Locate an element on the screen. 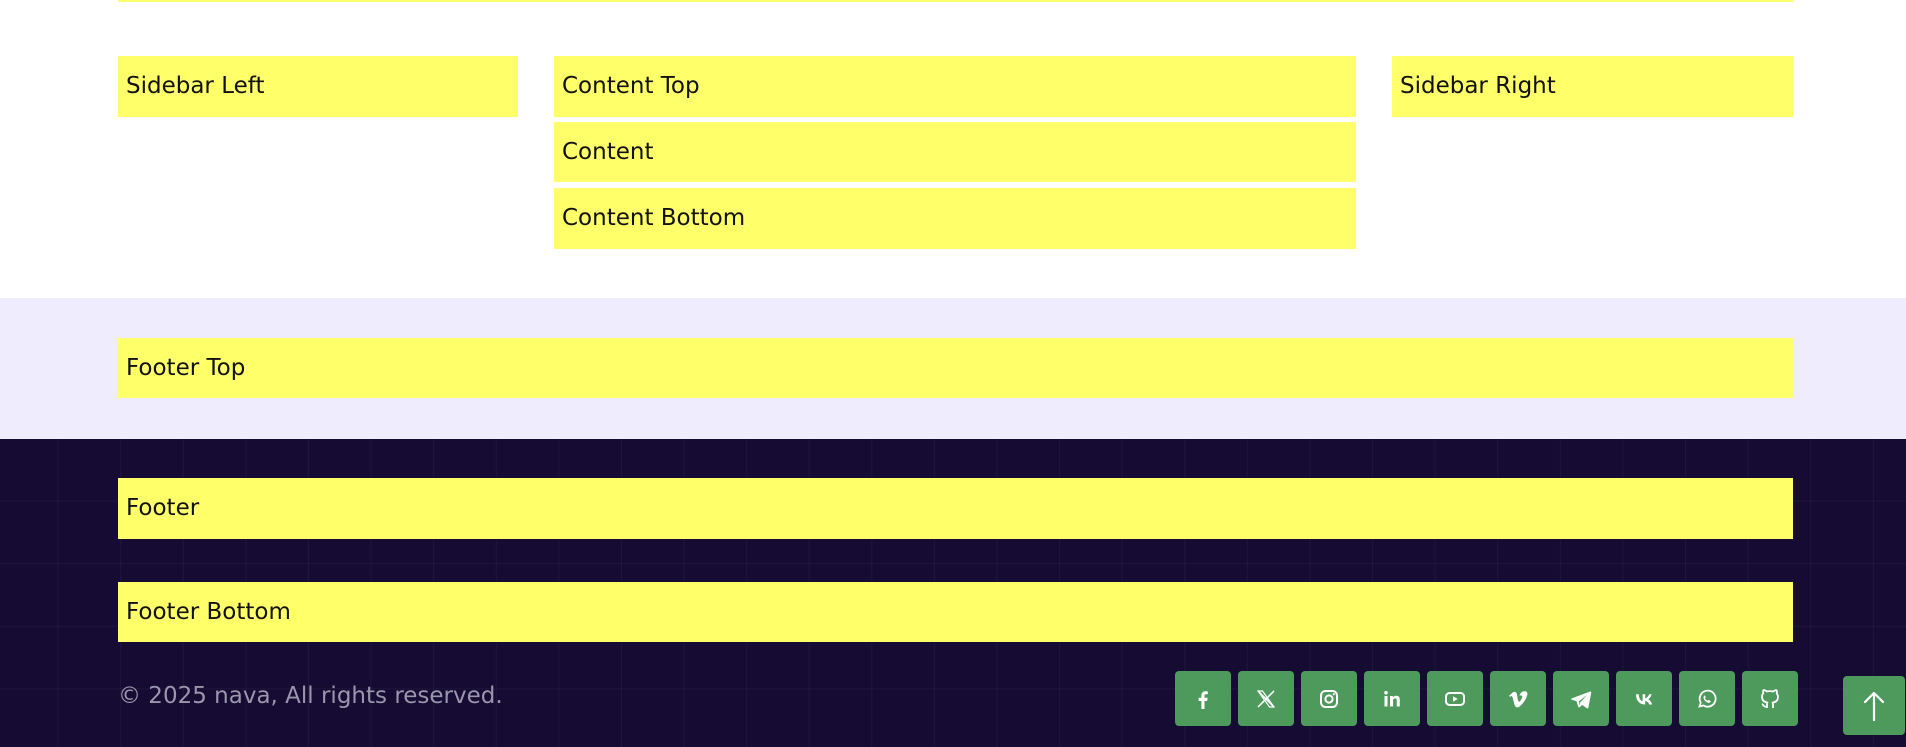 The width and height of the screenshot is (1906, 747). instagram-icon is located at coordinates (1329, 698).